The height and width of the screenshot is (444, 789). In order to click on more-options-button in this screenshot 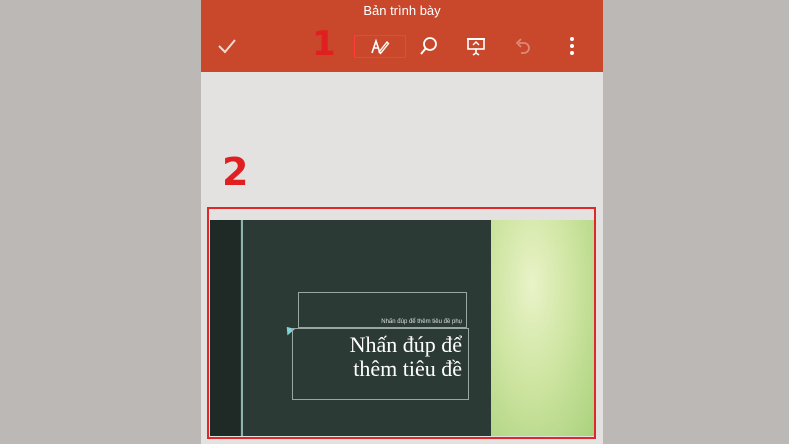, I will do `click(572, 46)`.